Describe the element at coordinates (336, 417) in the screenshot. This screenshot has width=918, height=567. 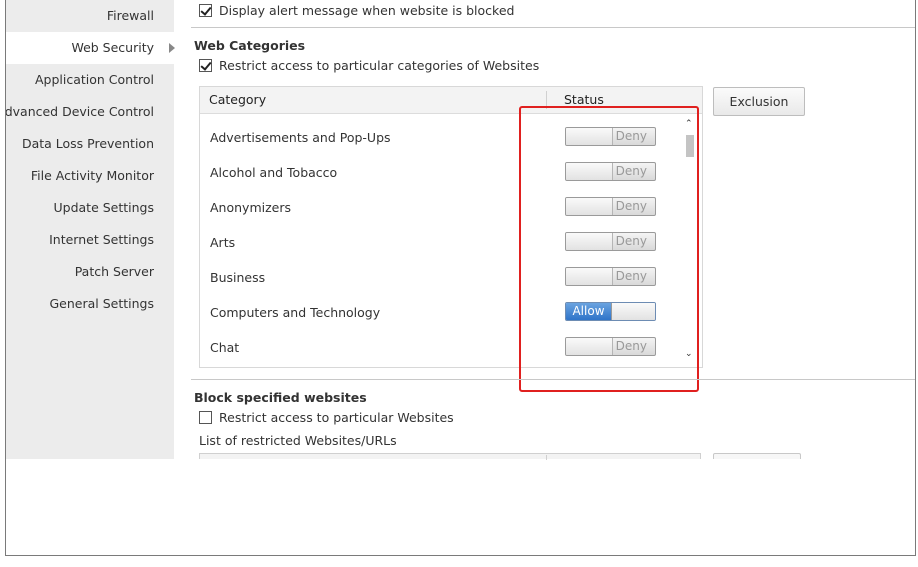
I see `restrict-websites-label: Restrict access to particular Websites` at that location.